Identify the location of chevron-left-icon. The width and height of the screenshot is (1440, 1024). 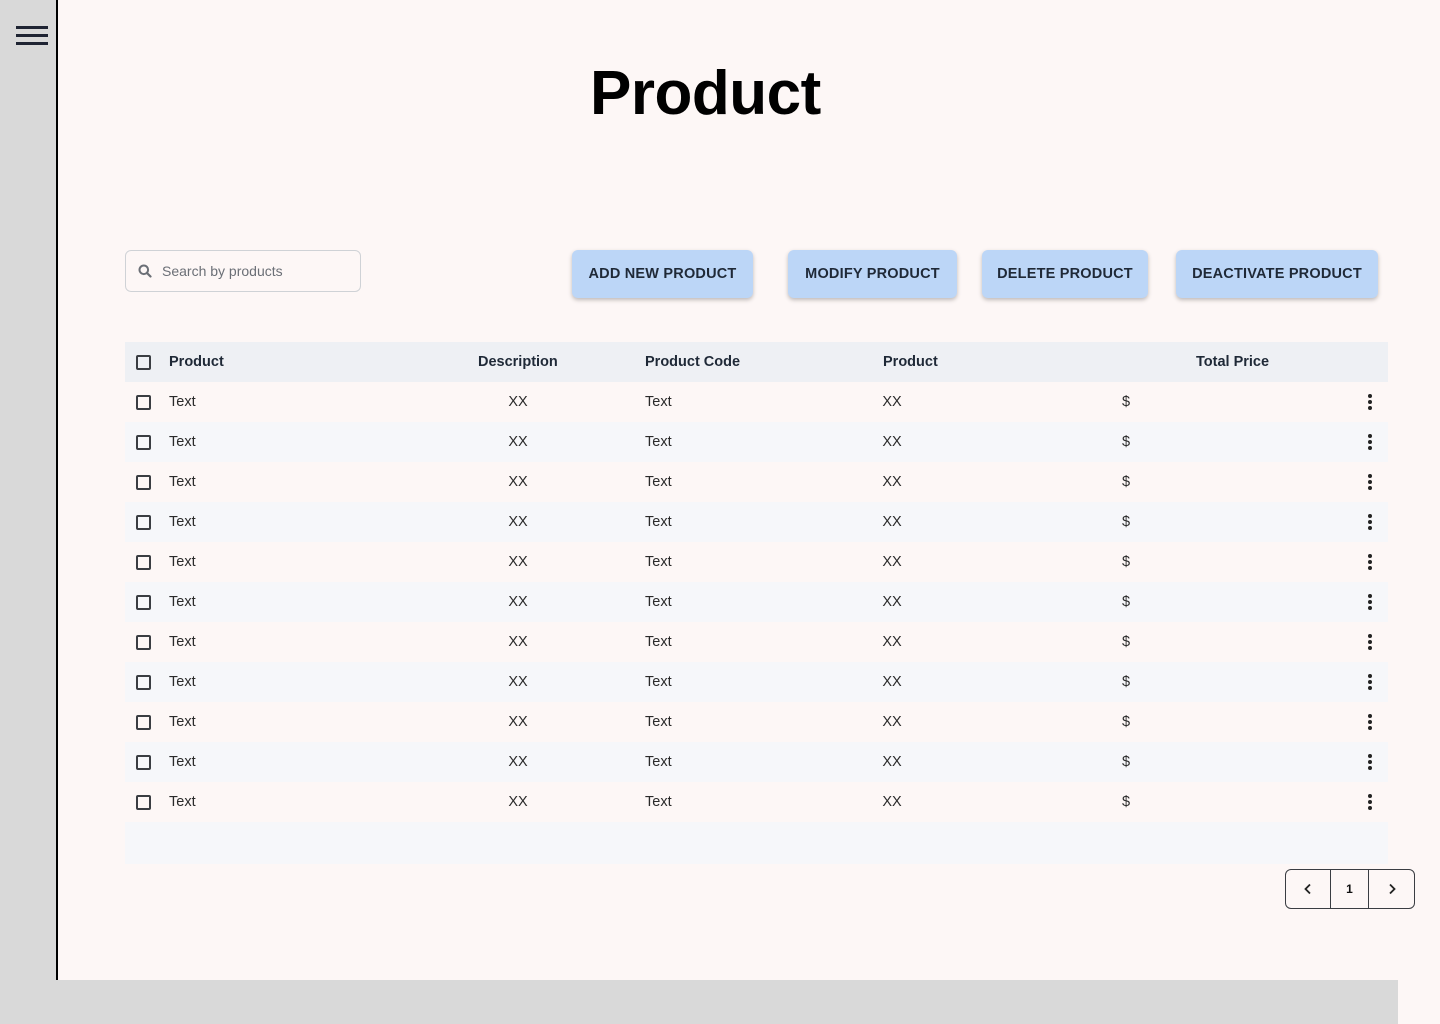
(1307, 889).